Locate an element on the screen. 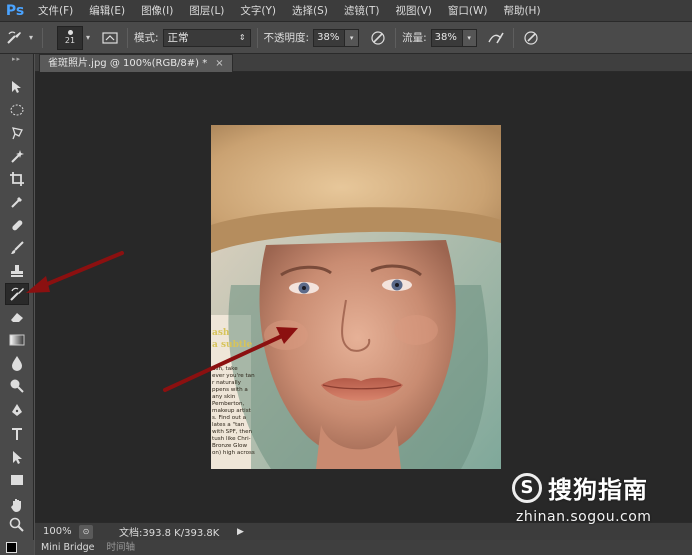  menu-edit: 编辑(E) is located at coordinates (107, 11).